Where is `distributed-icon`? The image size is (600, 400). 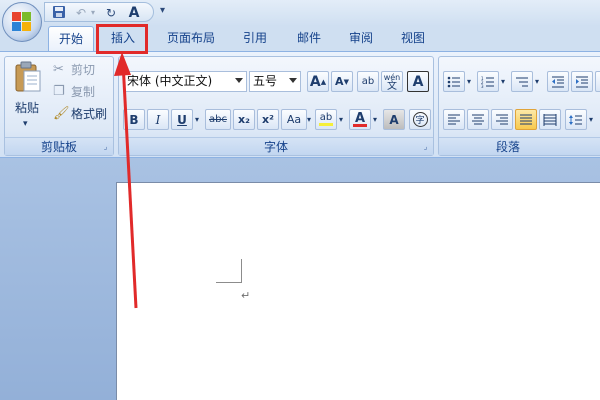
distributed-icon is located at coordinates (550, 119).